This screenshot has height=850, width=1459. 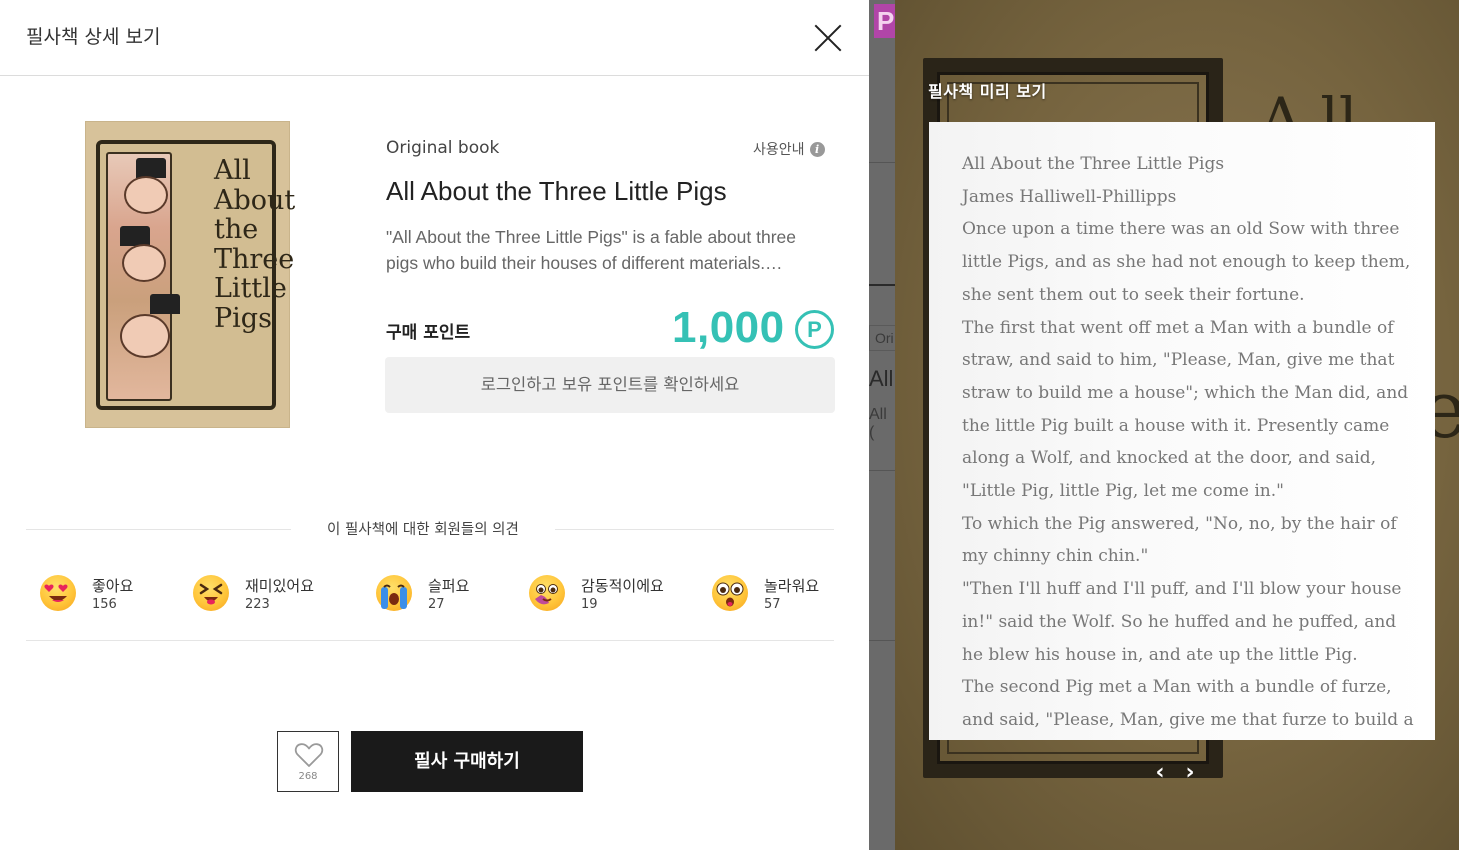 What do you see at coordinates (1069, 196) in the screenshot?
I see `preview-text-line: James Halliwell-Phillipps` at bounding box center [1069, 196].